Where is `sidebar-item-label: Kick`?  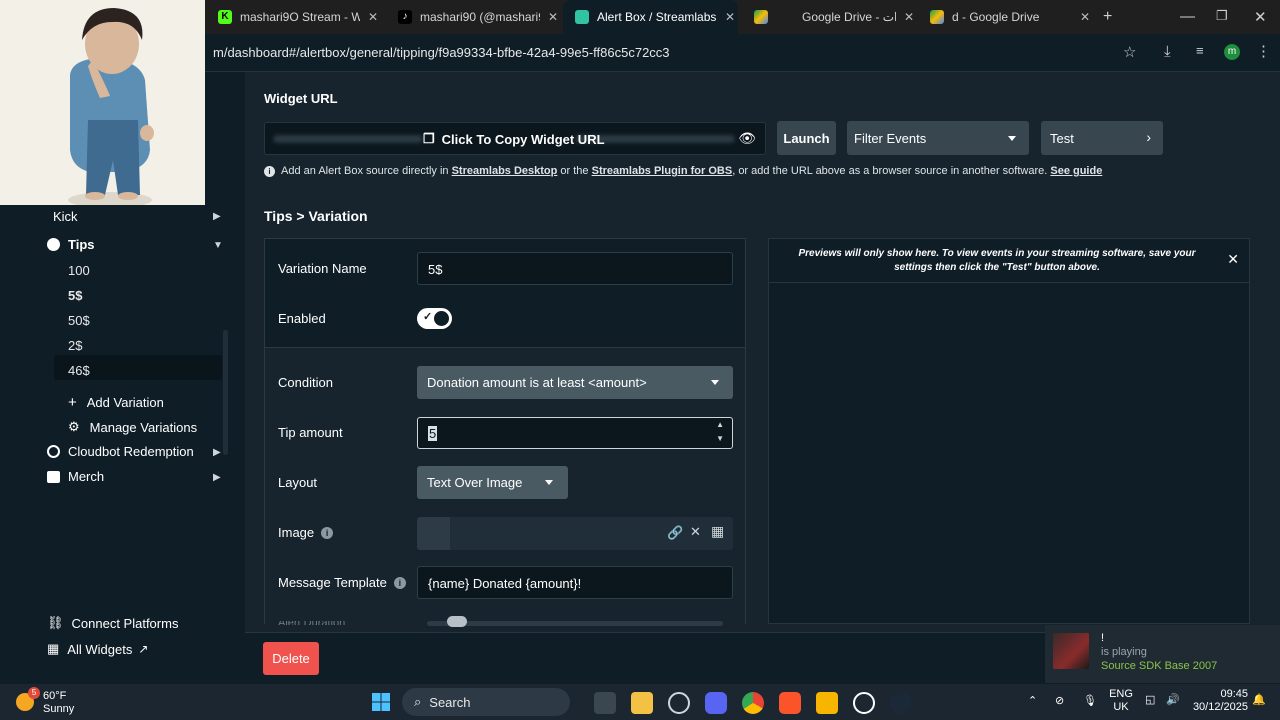
sidebar-item-label: Kick is located at coordinates (65, 216).